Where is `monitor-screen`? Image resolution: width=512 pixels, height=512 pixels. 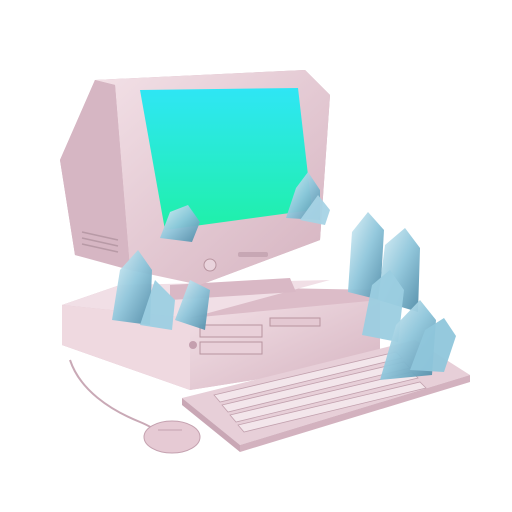
monitor-screen is located at coordinates (226, 159).